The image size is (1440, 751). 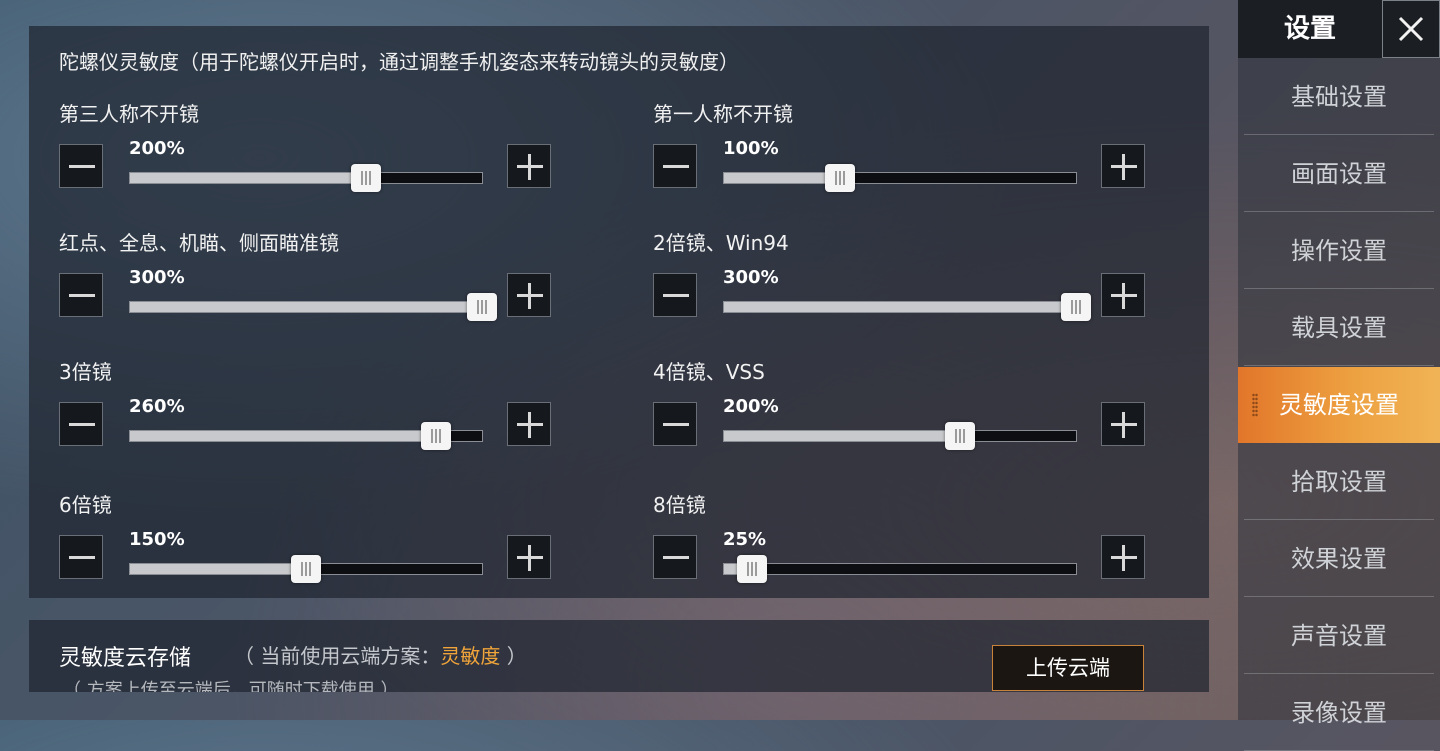 I want to click on setting-red-dot-holo: 红点、全息、机瞄、侧面瞄准镜 300%, so click(x=306, y=292).